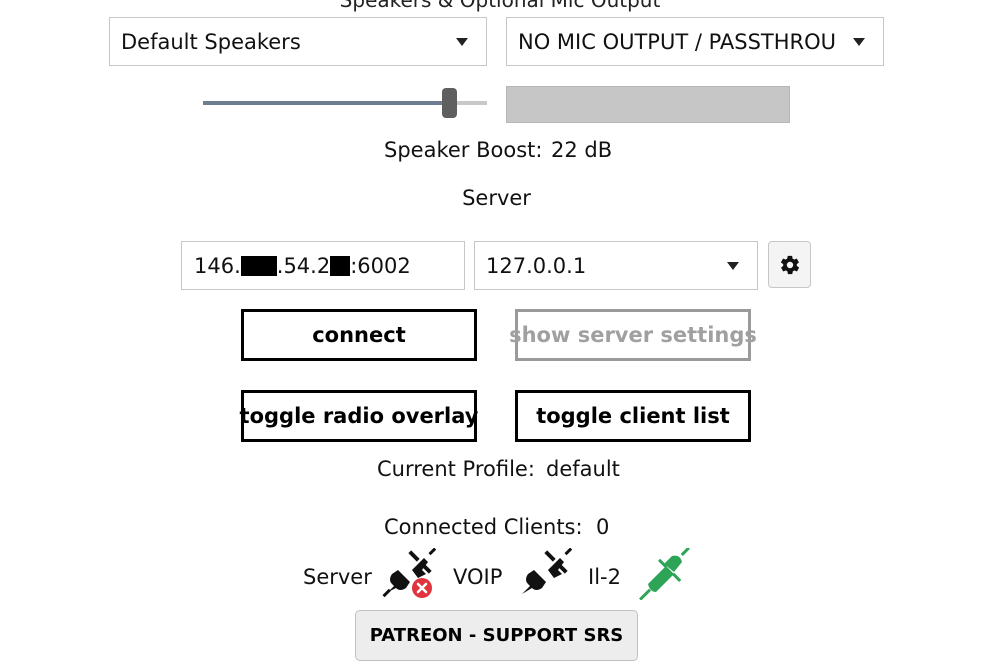 This screenshot has width=1000, height=669. I want to click on speaker-volume-fill, so click(326, 103).